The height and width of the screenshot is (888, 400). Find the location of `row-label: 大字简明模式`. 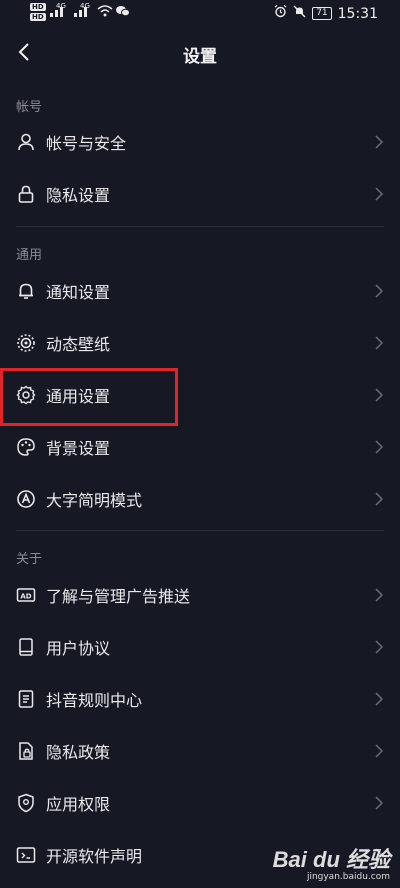

row-label: 大字简明模式 is located at coordinates (94, 500).